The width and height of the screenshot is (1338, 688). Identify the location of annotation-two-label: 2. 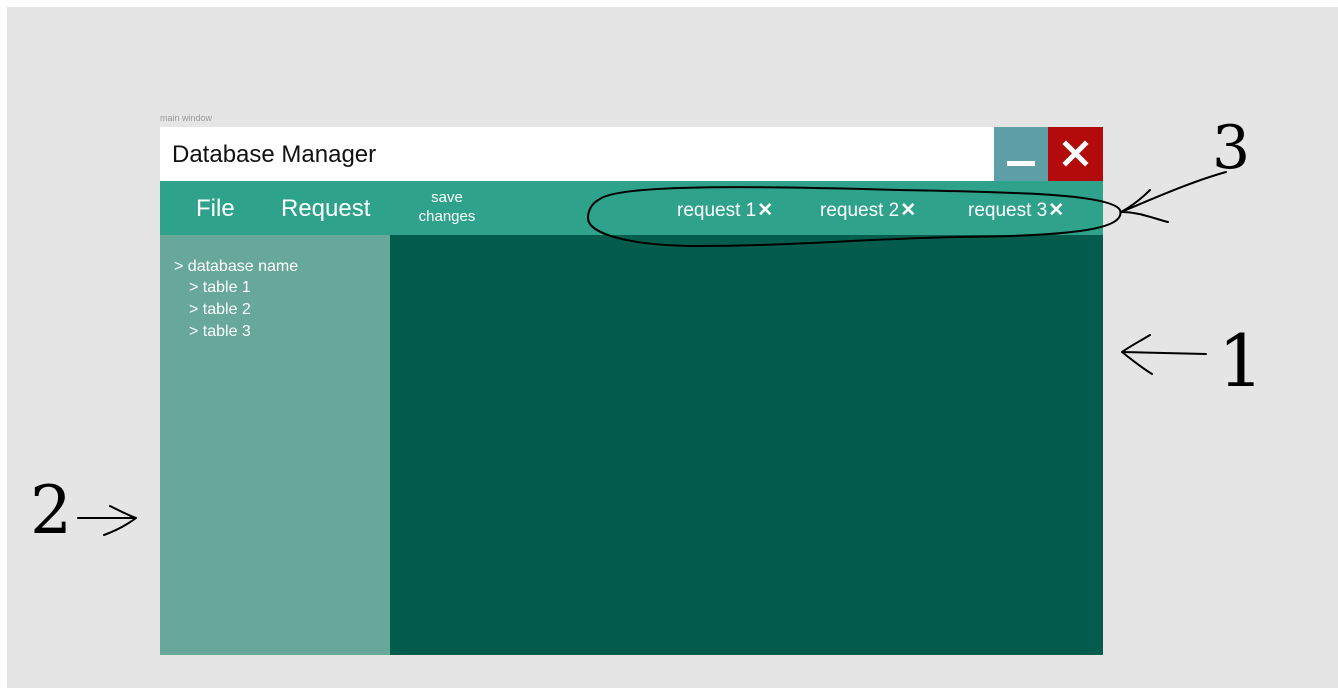
(51, 510).